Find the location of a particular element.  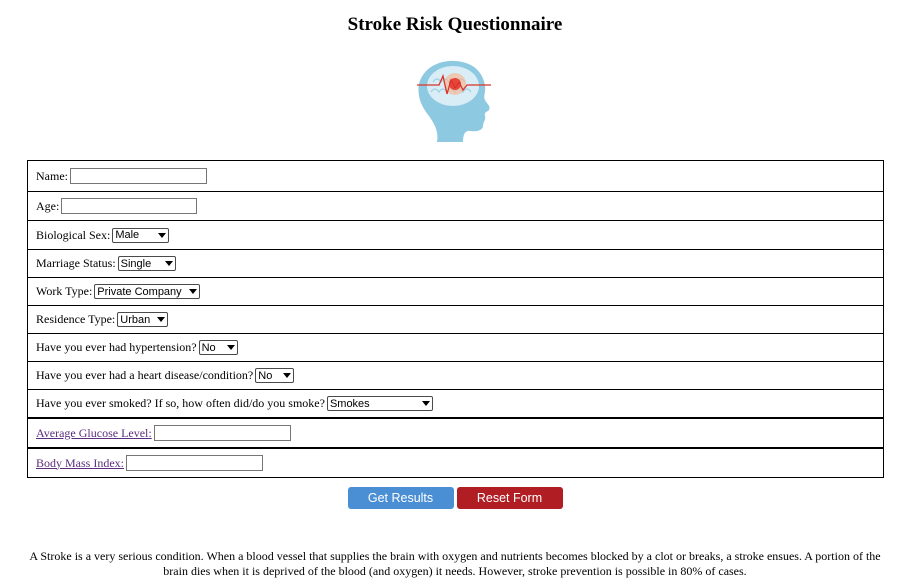

sex-label: Biological Sex: is located at coordinates (73, 234).